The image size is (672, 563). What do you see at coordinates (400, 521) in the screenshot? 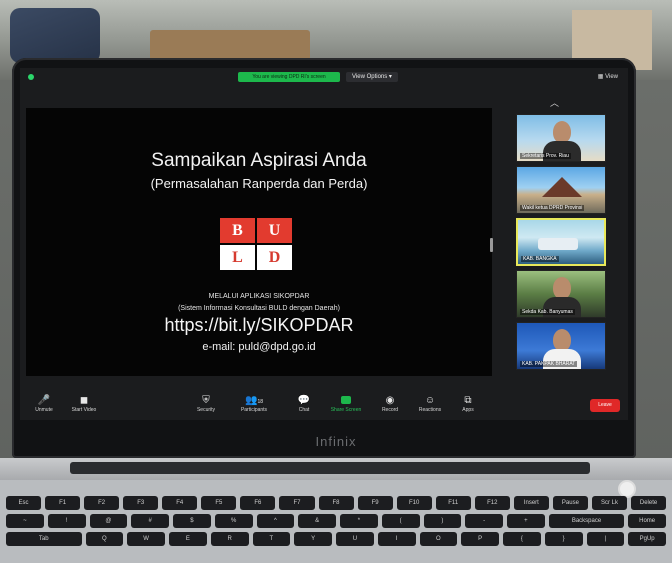
I see `key: (` at bounding box center [400, 521].